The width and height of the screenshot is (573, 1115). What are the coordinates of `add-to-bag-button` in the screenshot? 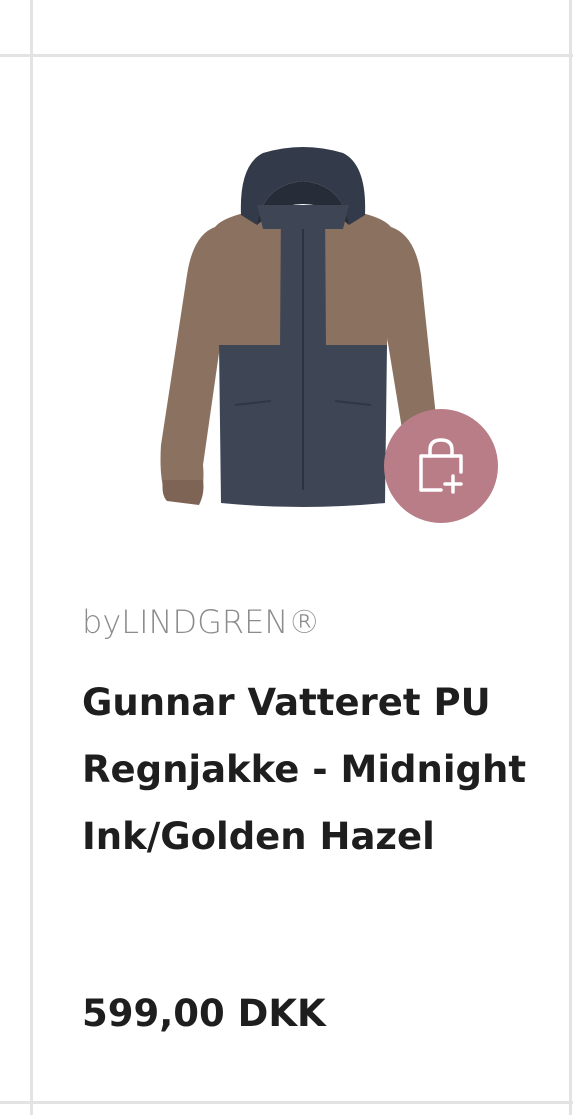 It's located at (441, 466).